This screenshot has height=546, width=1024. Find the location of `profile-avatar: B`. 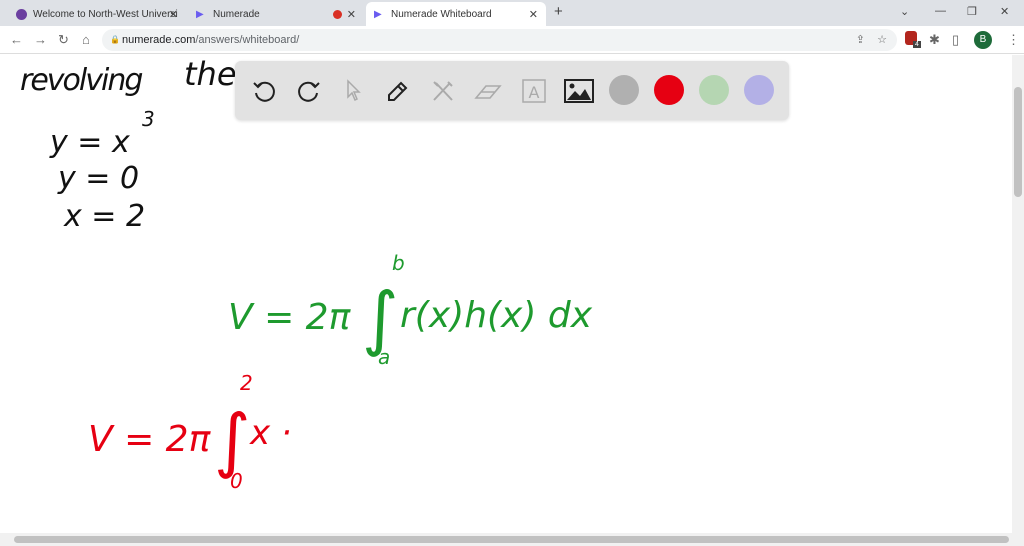

profile-avatar: B is located at coordinates (983, 40).